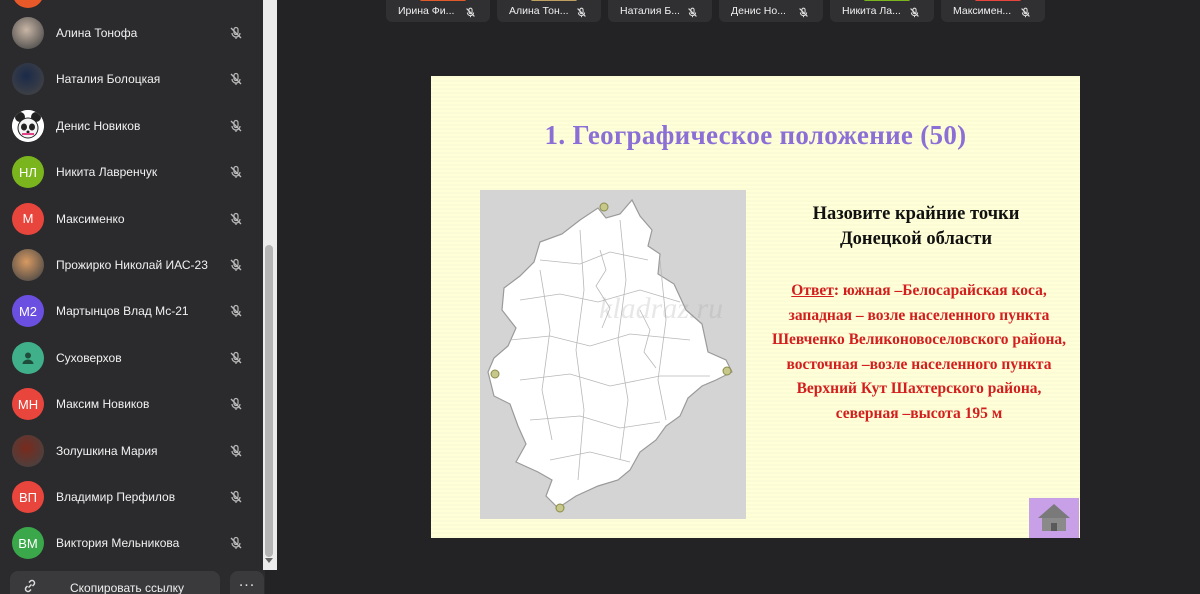 The width and height of the screenshot is (1200, 594). Describe the element at coordinates (916, 214) in the screenshot. I see `question-line-1: Назовите крайние точки` at that location.